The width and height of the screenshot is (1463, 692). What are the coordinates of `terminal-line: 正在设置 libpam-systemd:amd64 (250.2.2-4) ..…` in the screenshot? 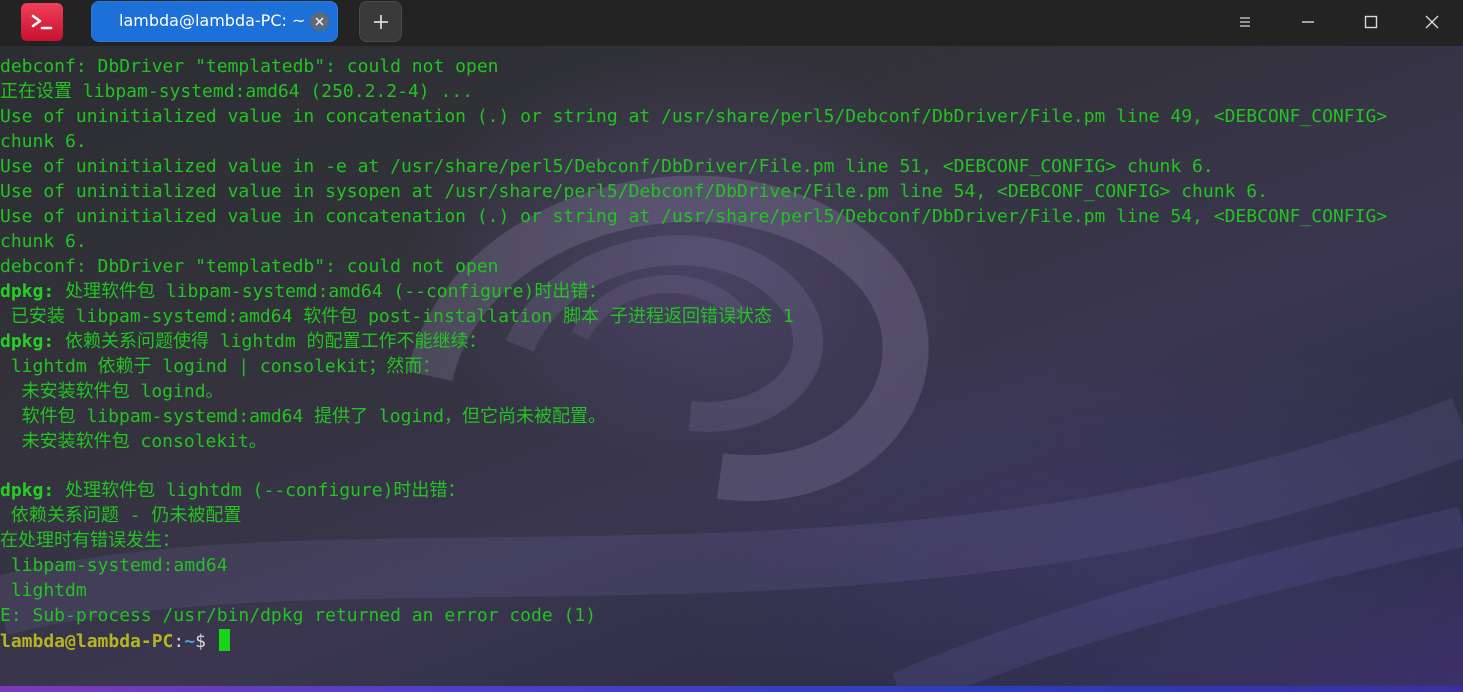 It's located at (236, 91).